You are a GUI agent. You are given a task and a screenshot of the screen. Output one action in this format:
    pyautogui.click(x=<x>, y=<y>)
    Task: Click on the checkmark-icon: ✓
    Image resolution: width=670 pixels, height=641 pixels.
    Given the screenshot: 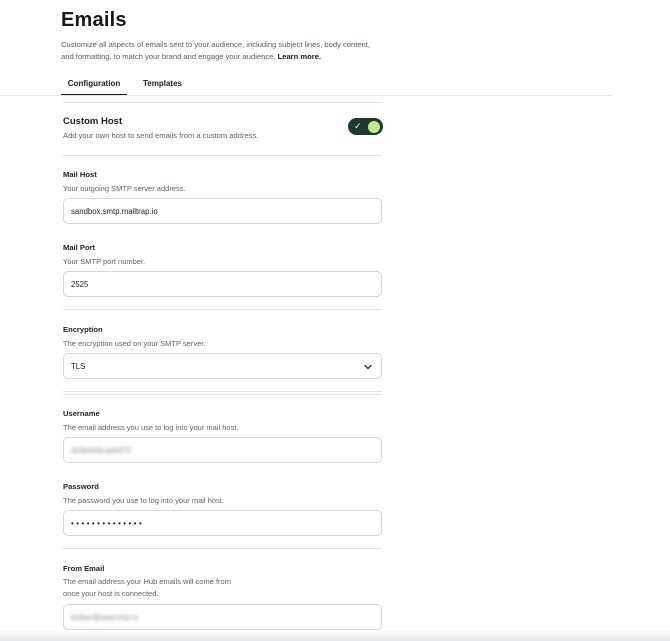 What is the action you would take?
    pyautogui.click(x=358, y=126)
    